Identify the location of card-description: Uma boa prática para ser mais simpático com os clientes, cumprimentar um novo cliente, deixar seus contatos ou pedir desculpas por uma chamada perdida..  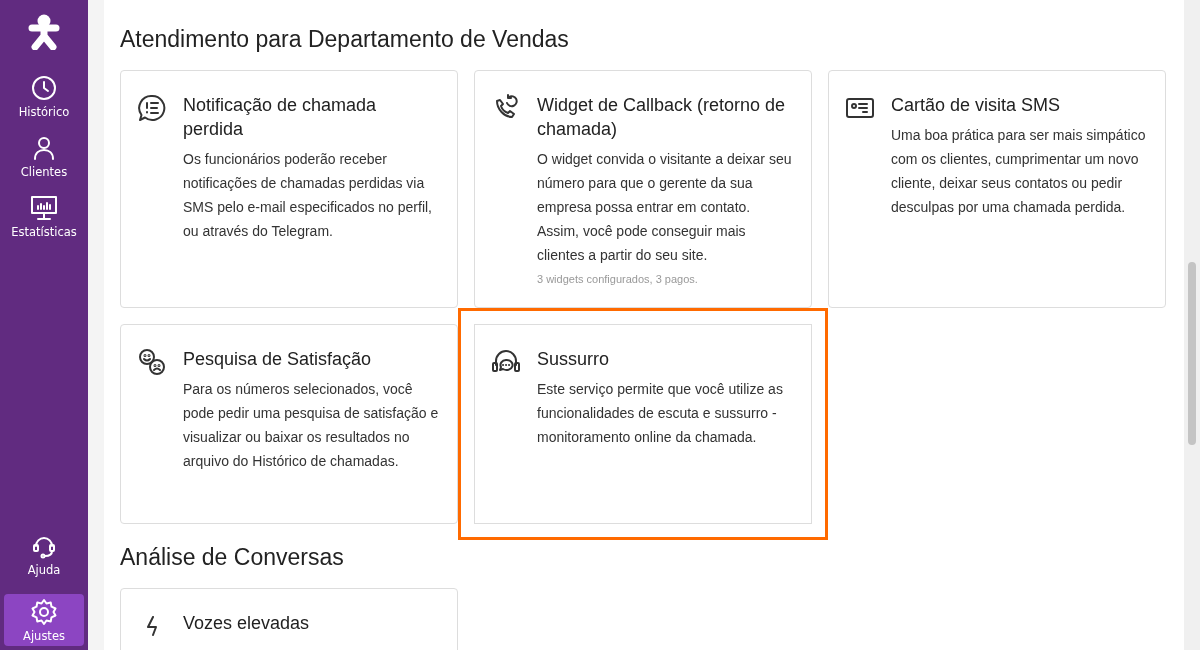
(1019, 171).